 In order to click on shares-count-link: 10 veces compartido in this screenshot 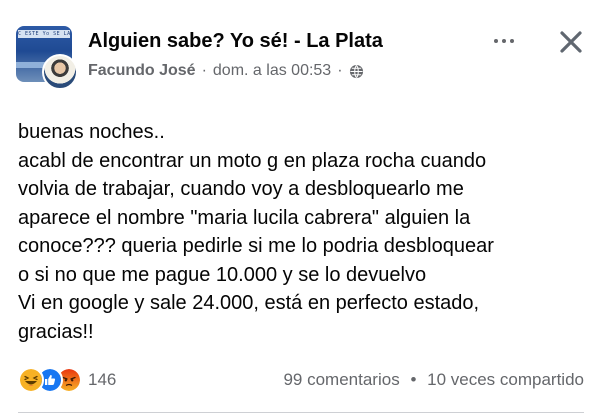, I will do `click(505, 379)`.